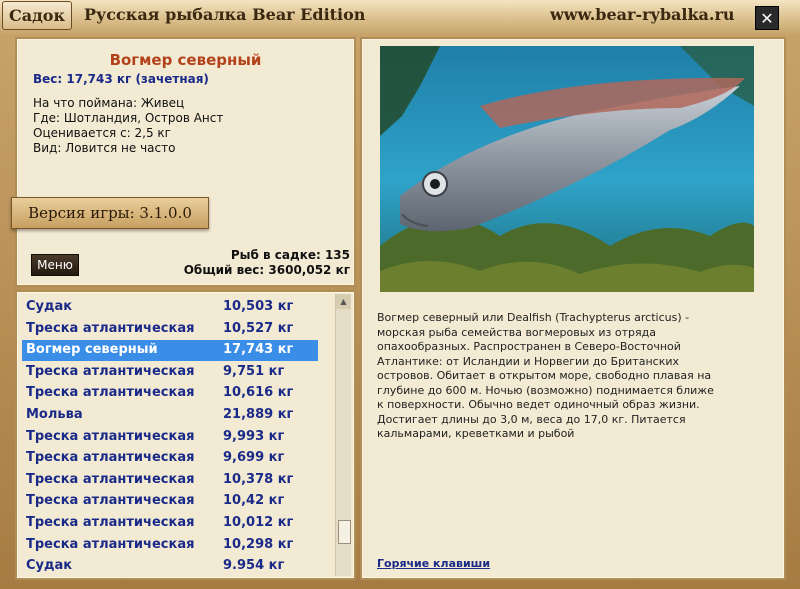 The width and height of the screenshot is (800, 589). Describe the element at coordinates (55, 265) in the screenshot. I see `menu-button: Меню` at that location.